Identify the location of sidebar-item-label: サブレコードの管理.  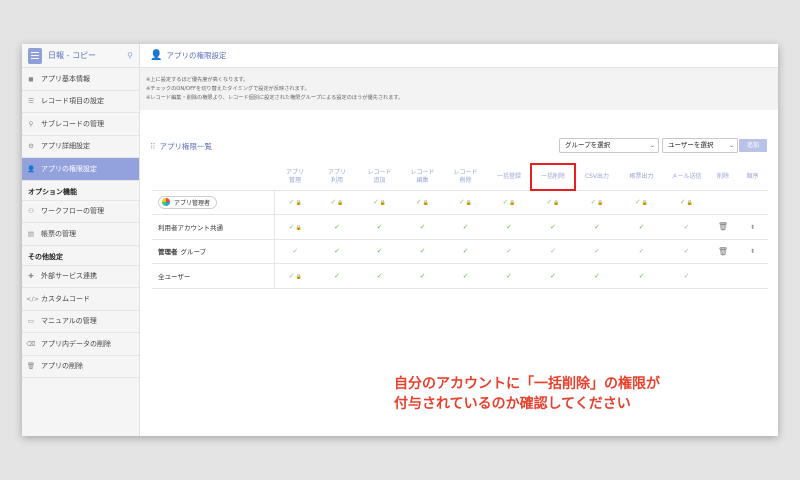
(72, 123).